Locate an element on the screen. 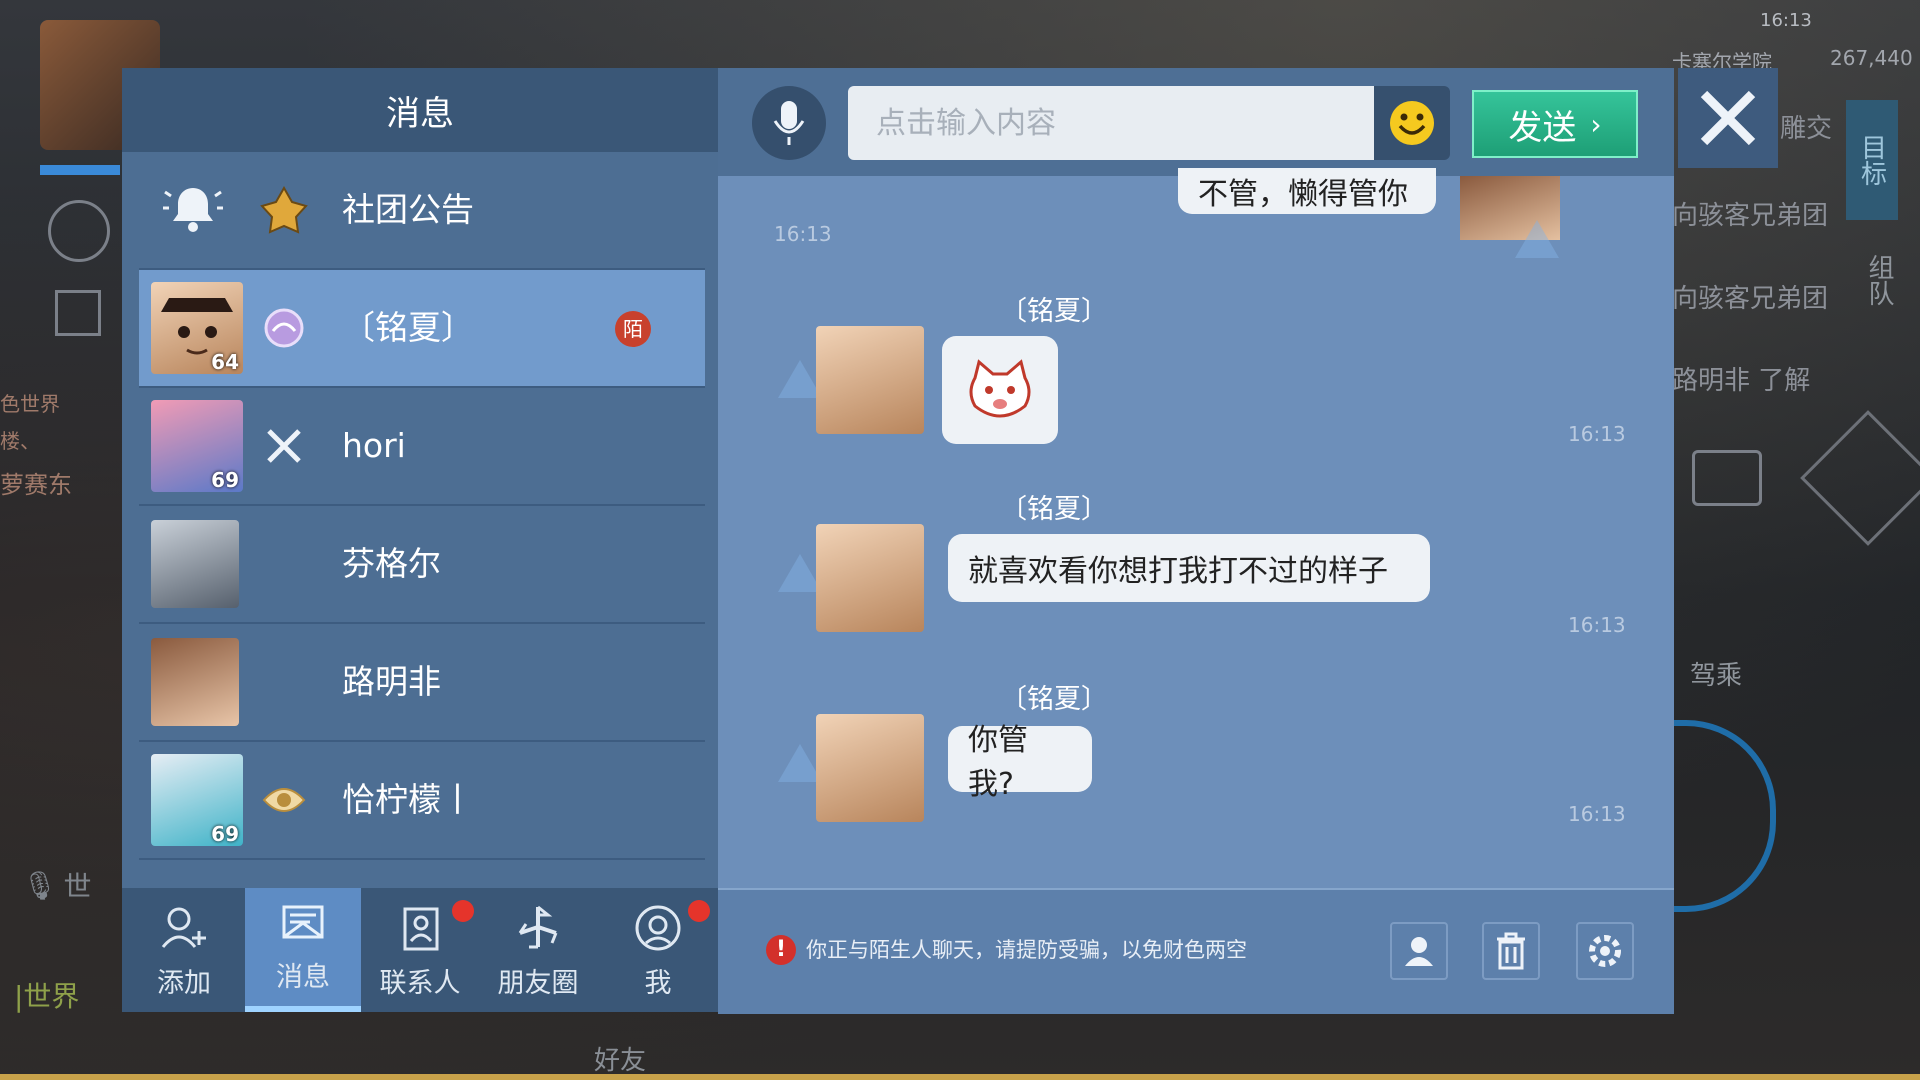 Image resolution: width=1920 pixels, height=1080 pixels. bg-right-line-3: 向骇客兄弟团 is located at coordinates (1750, 299).